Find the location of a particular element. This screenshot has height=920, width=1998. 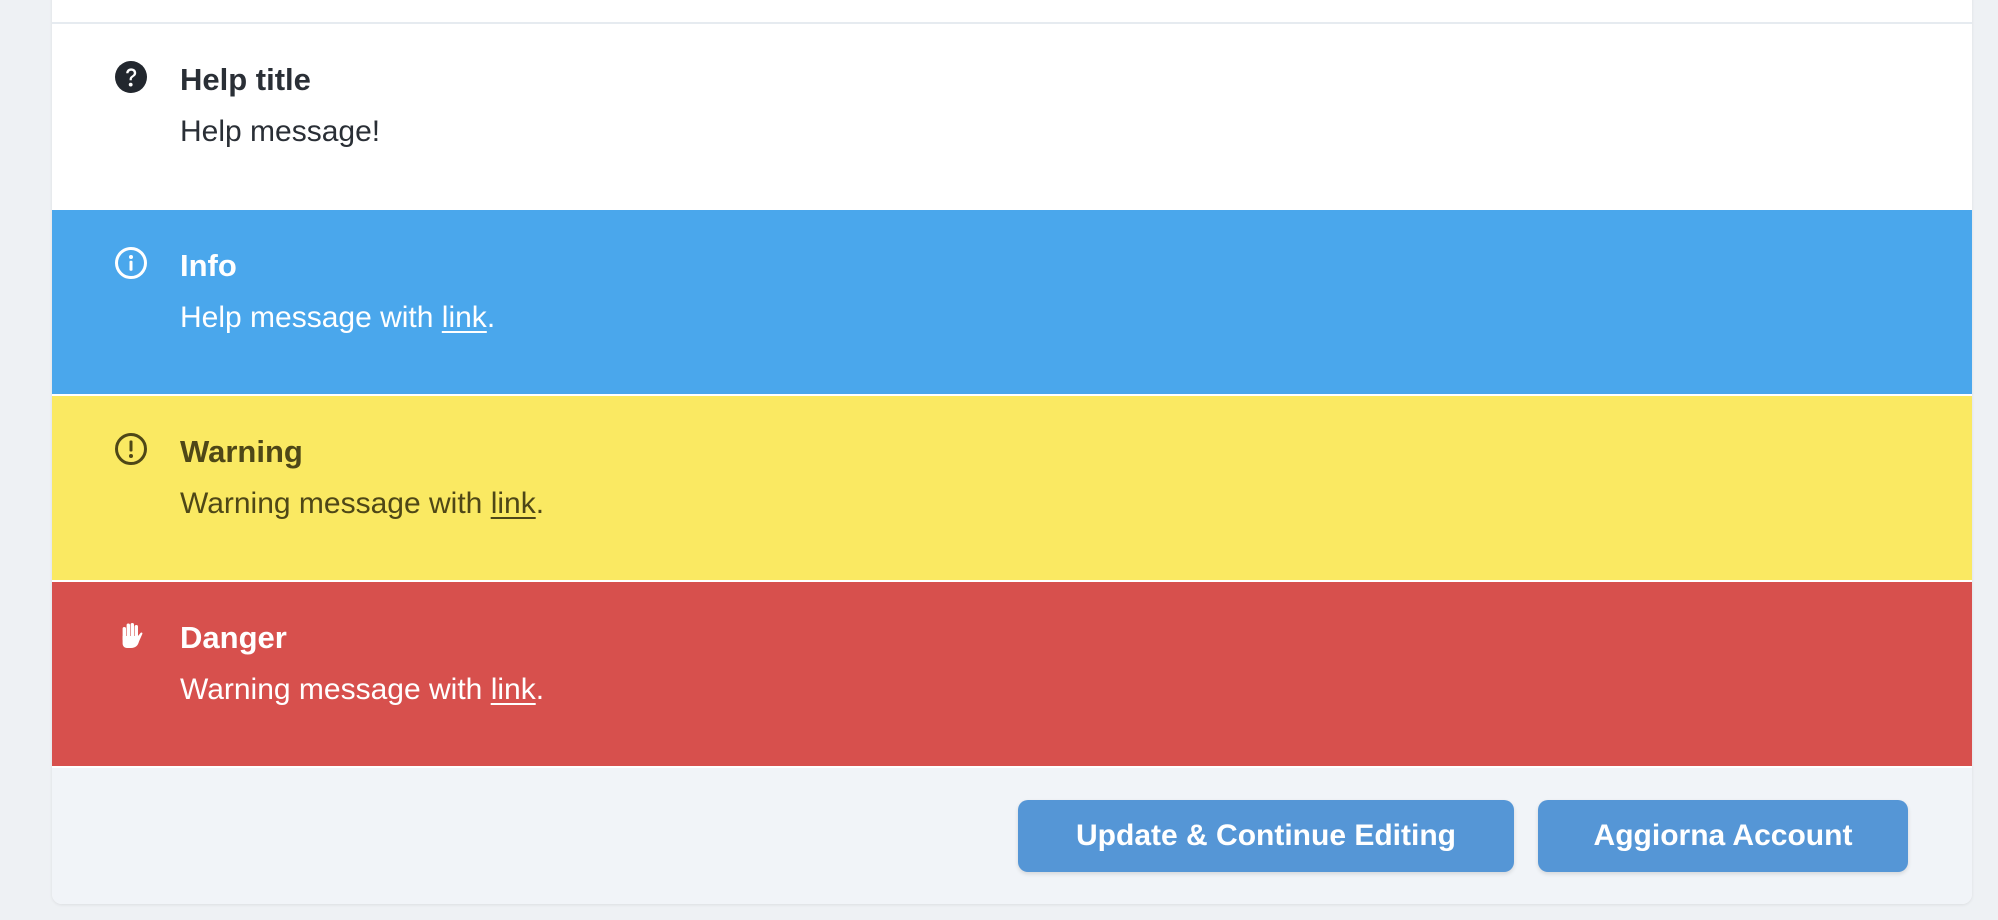

hand-stop-icon is located at coordinates (131, 635).